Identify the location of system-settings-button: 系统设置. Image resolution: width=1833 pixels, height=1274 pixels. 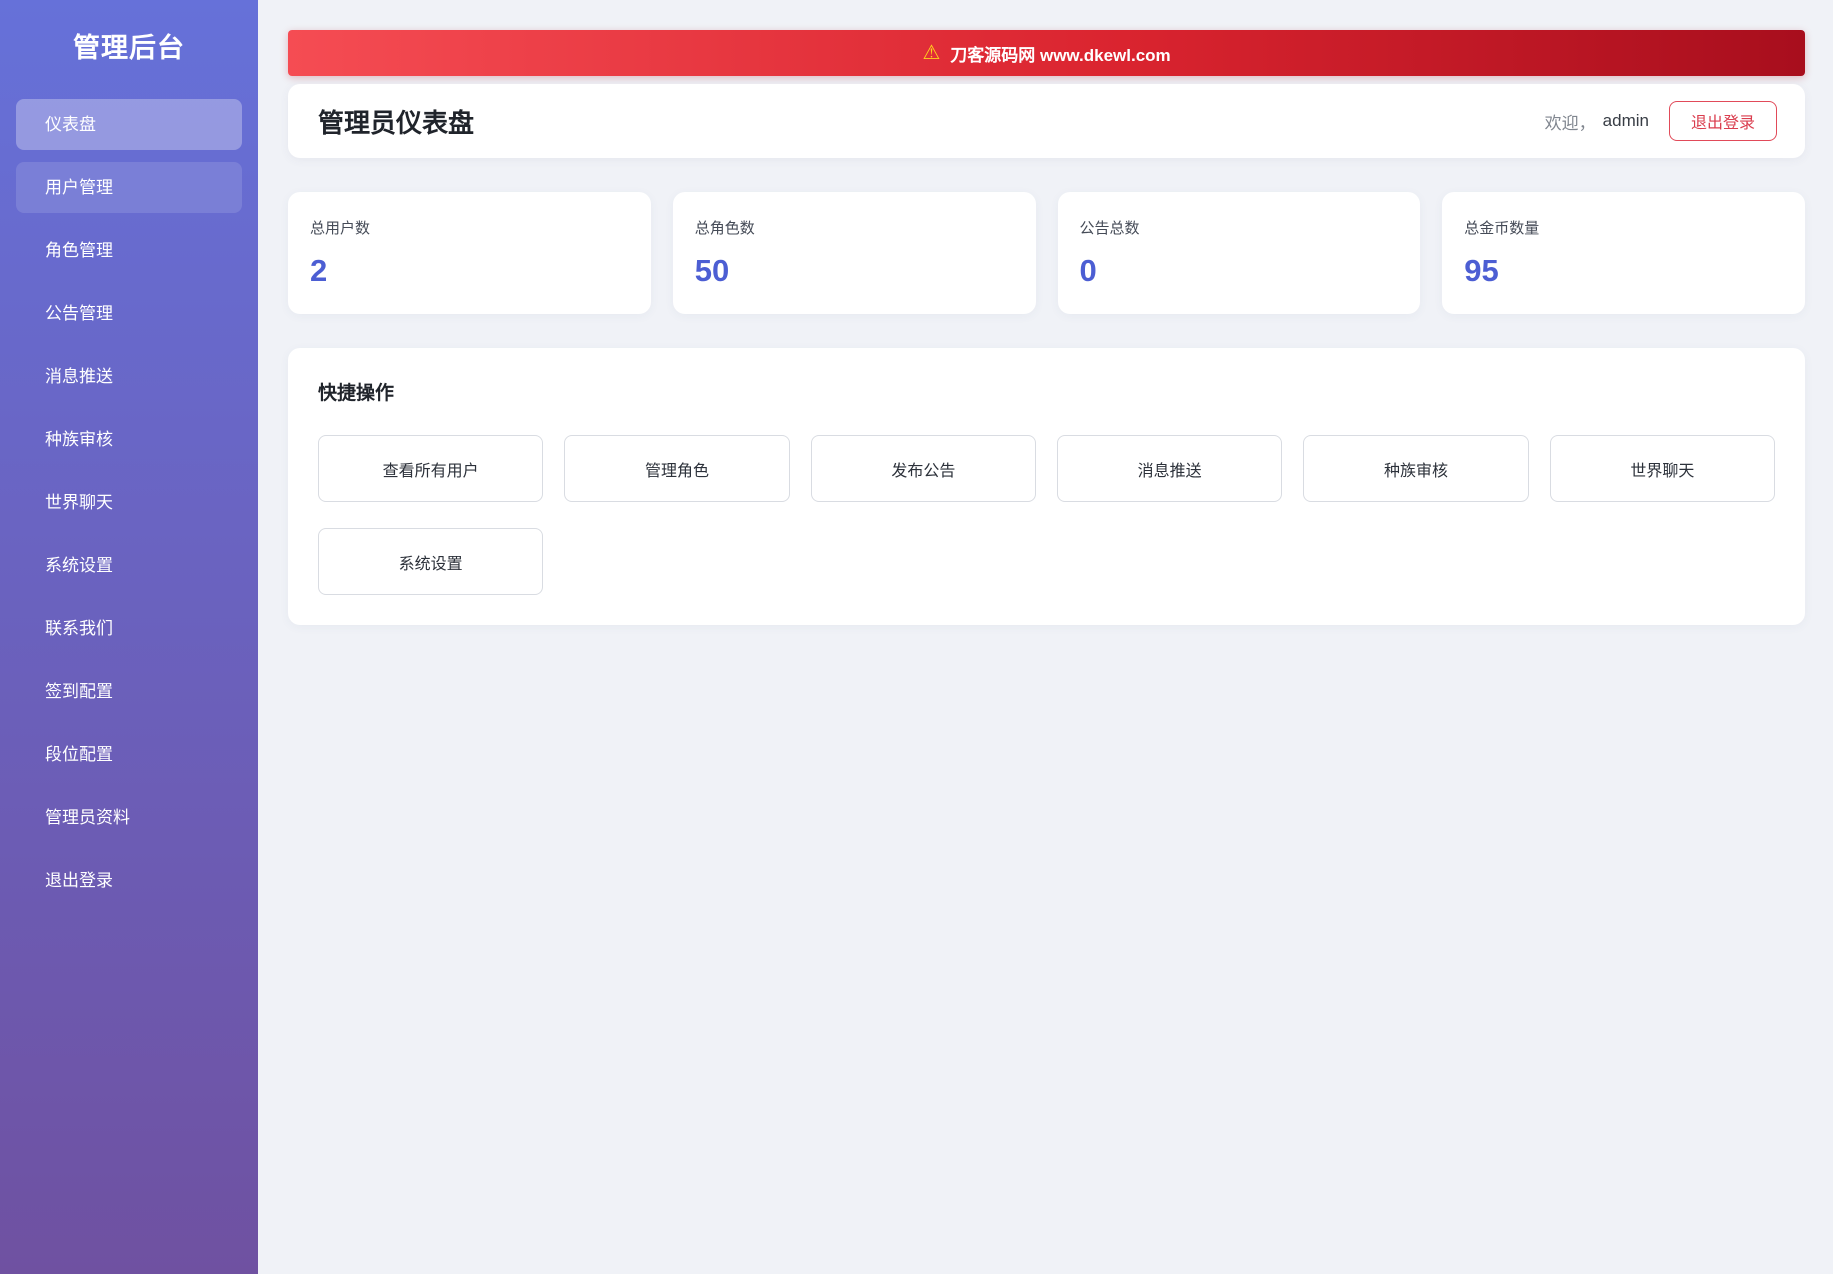
(431, 561).